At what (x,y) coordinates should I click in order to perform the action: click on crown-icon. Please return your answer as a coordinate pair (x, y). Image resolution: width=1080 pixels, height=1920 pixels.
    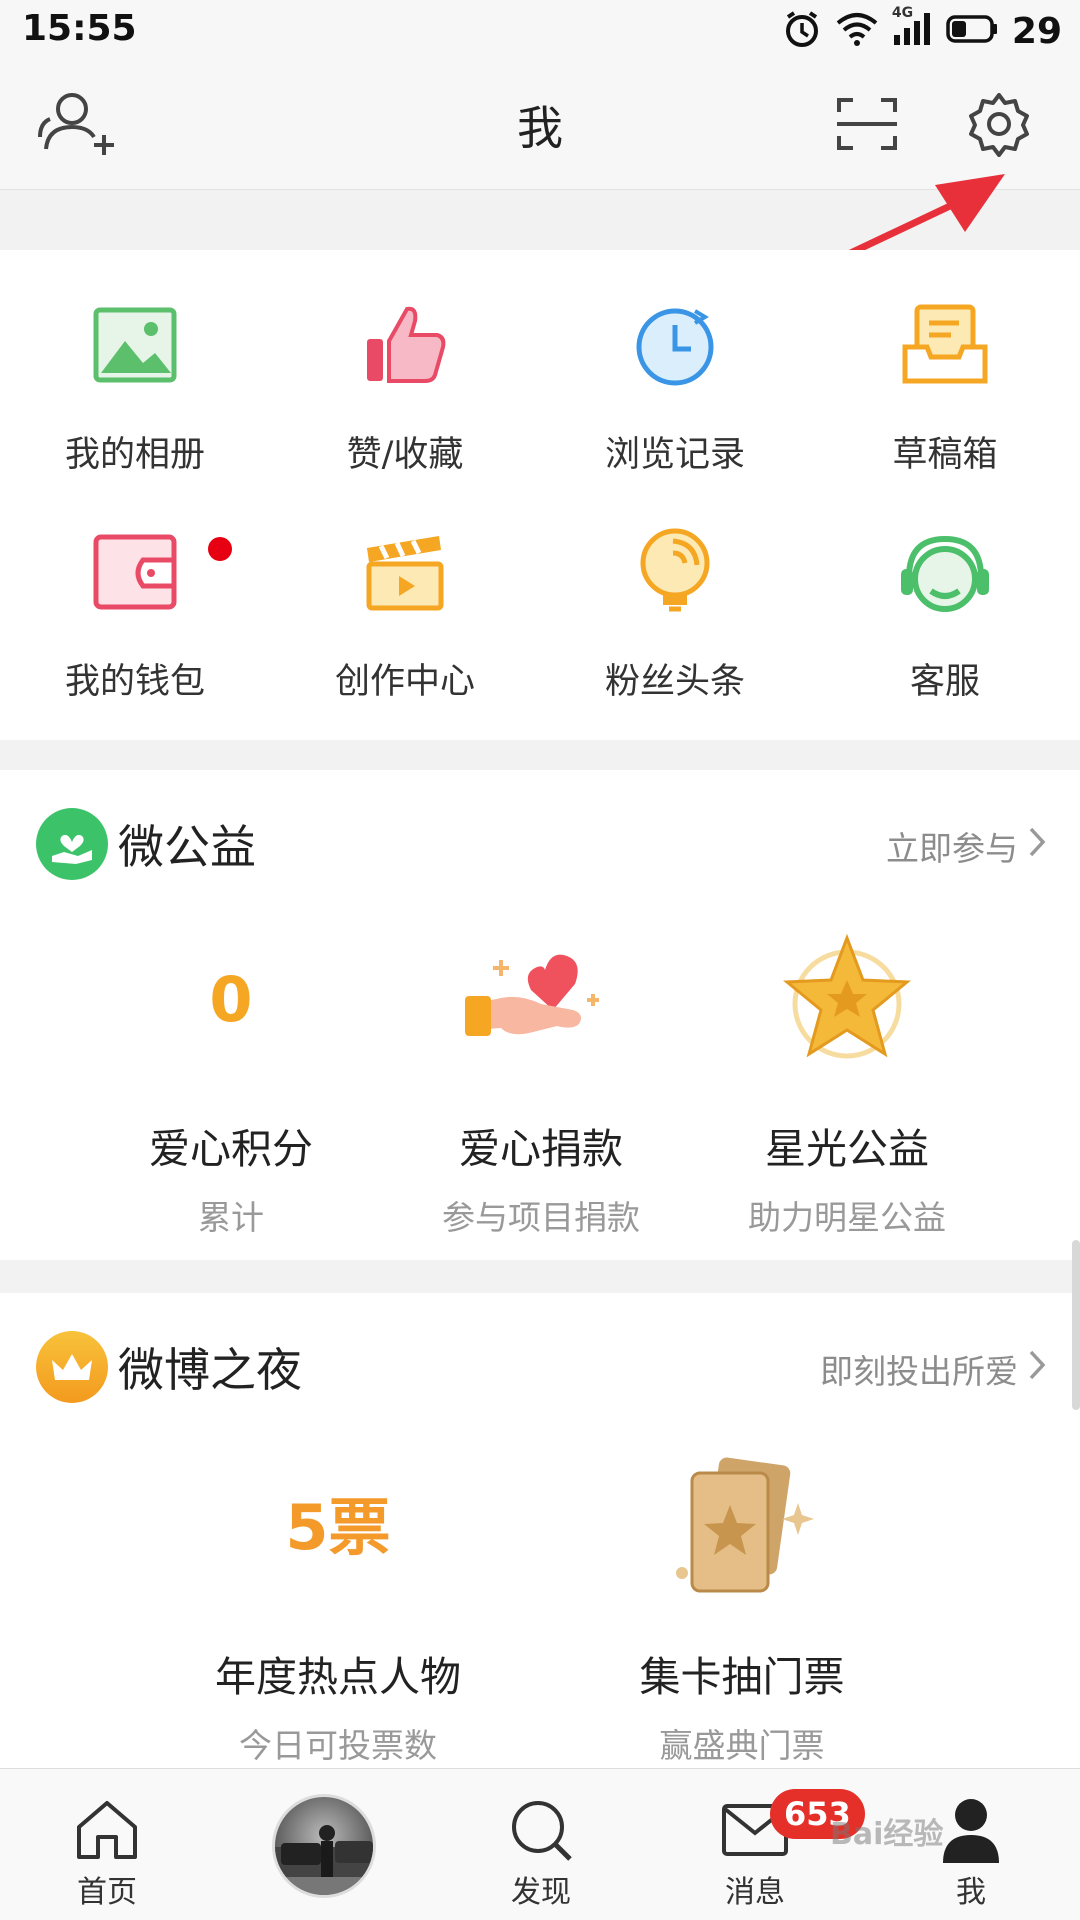
    Looking at the image, I should click on (72, 1367).